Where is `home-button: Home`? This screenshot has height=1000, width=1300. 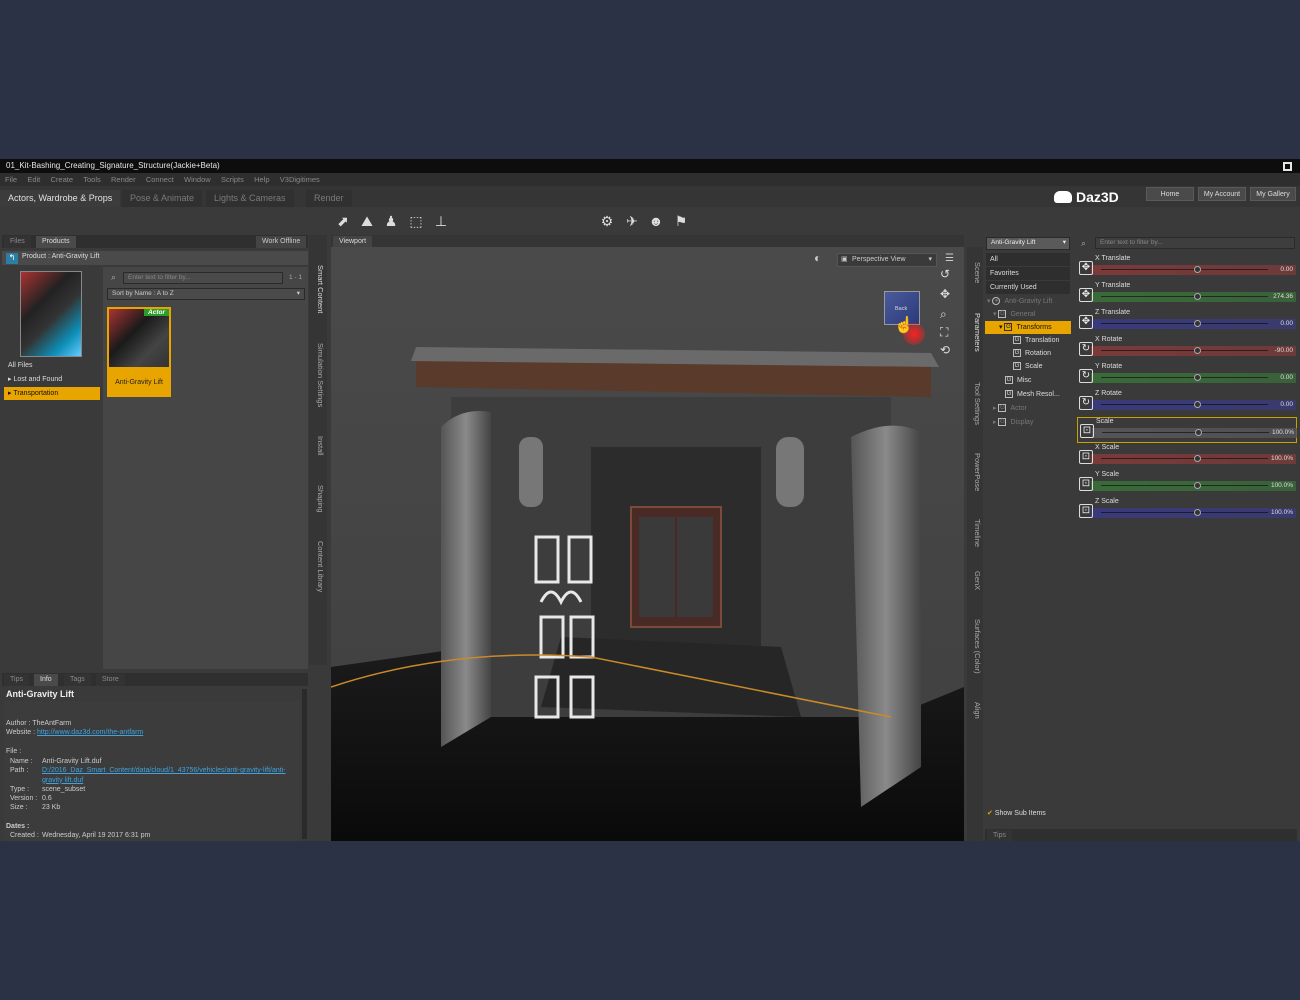
home-button: Home is located at coordinates (1170, 194).